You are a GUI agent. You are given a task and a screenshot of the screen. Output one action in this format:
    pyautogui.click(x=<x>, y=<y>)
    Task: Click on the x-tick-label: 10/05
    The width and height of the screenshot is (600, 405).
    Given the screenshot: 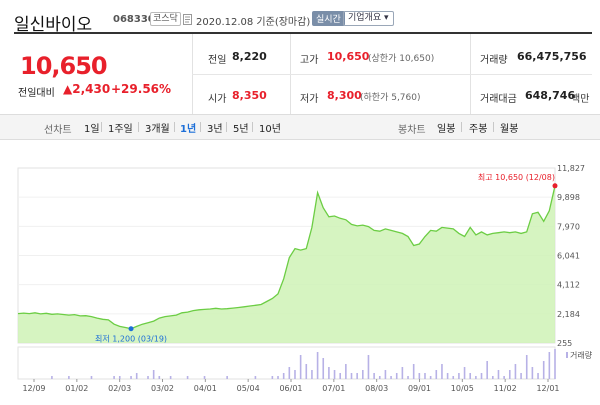 What is the action you would take?
    pyautogui.click(x=462, y=388)
    